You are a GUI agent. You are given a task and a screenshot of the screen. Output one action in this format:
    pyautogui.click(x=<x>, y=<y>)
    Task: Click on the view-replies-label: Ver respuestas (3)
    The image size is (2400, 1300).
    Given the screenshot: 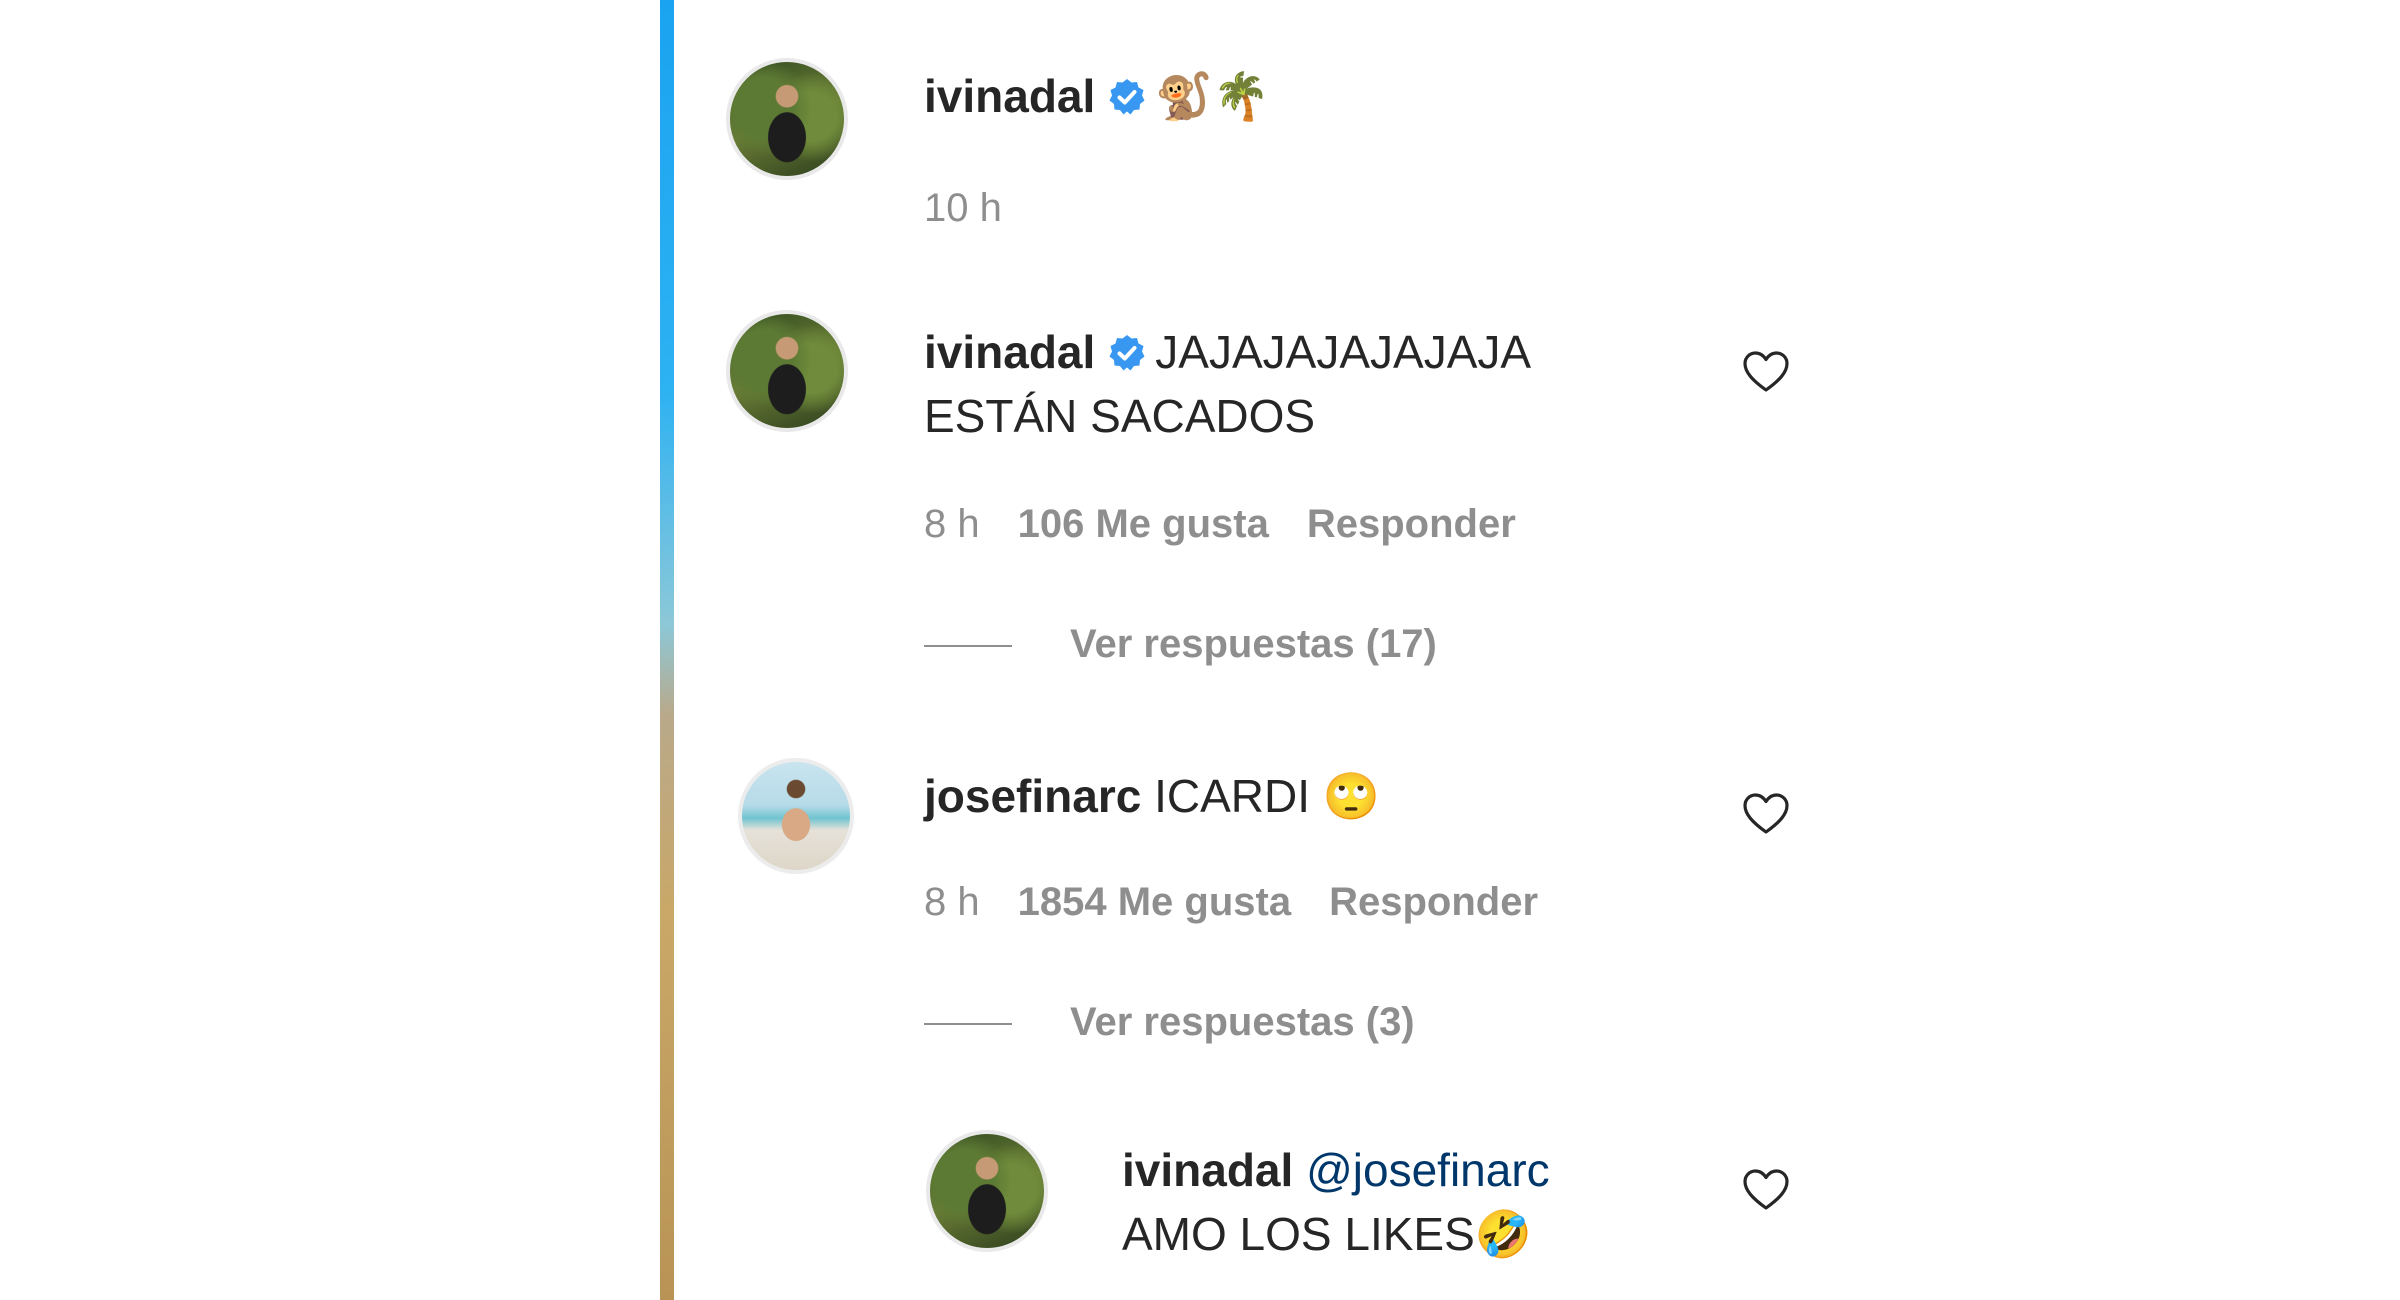 What is the action you would take?
    pyautogui.click(x=1242, y=1022)
    